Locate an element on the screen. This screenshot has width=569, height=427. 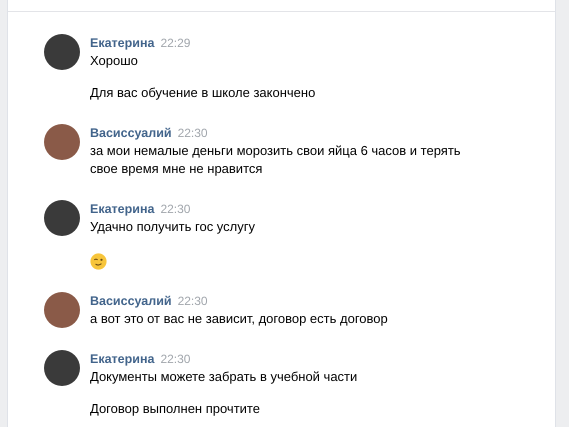
message-text: Хорошо is located at coordinates (114, 61).